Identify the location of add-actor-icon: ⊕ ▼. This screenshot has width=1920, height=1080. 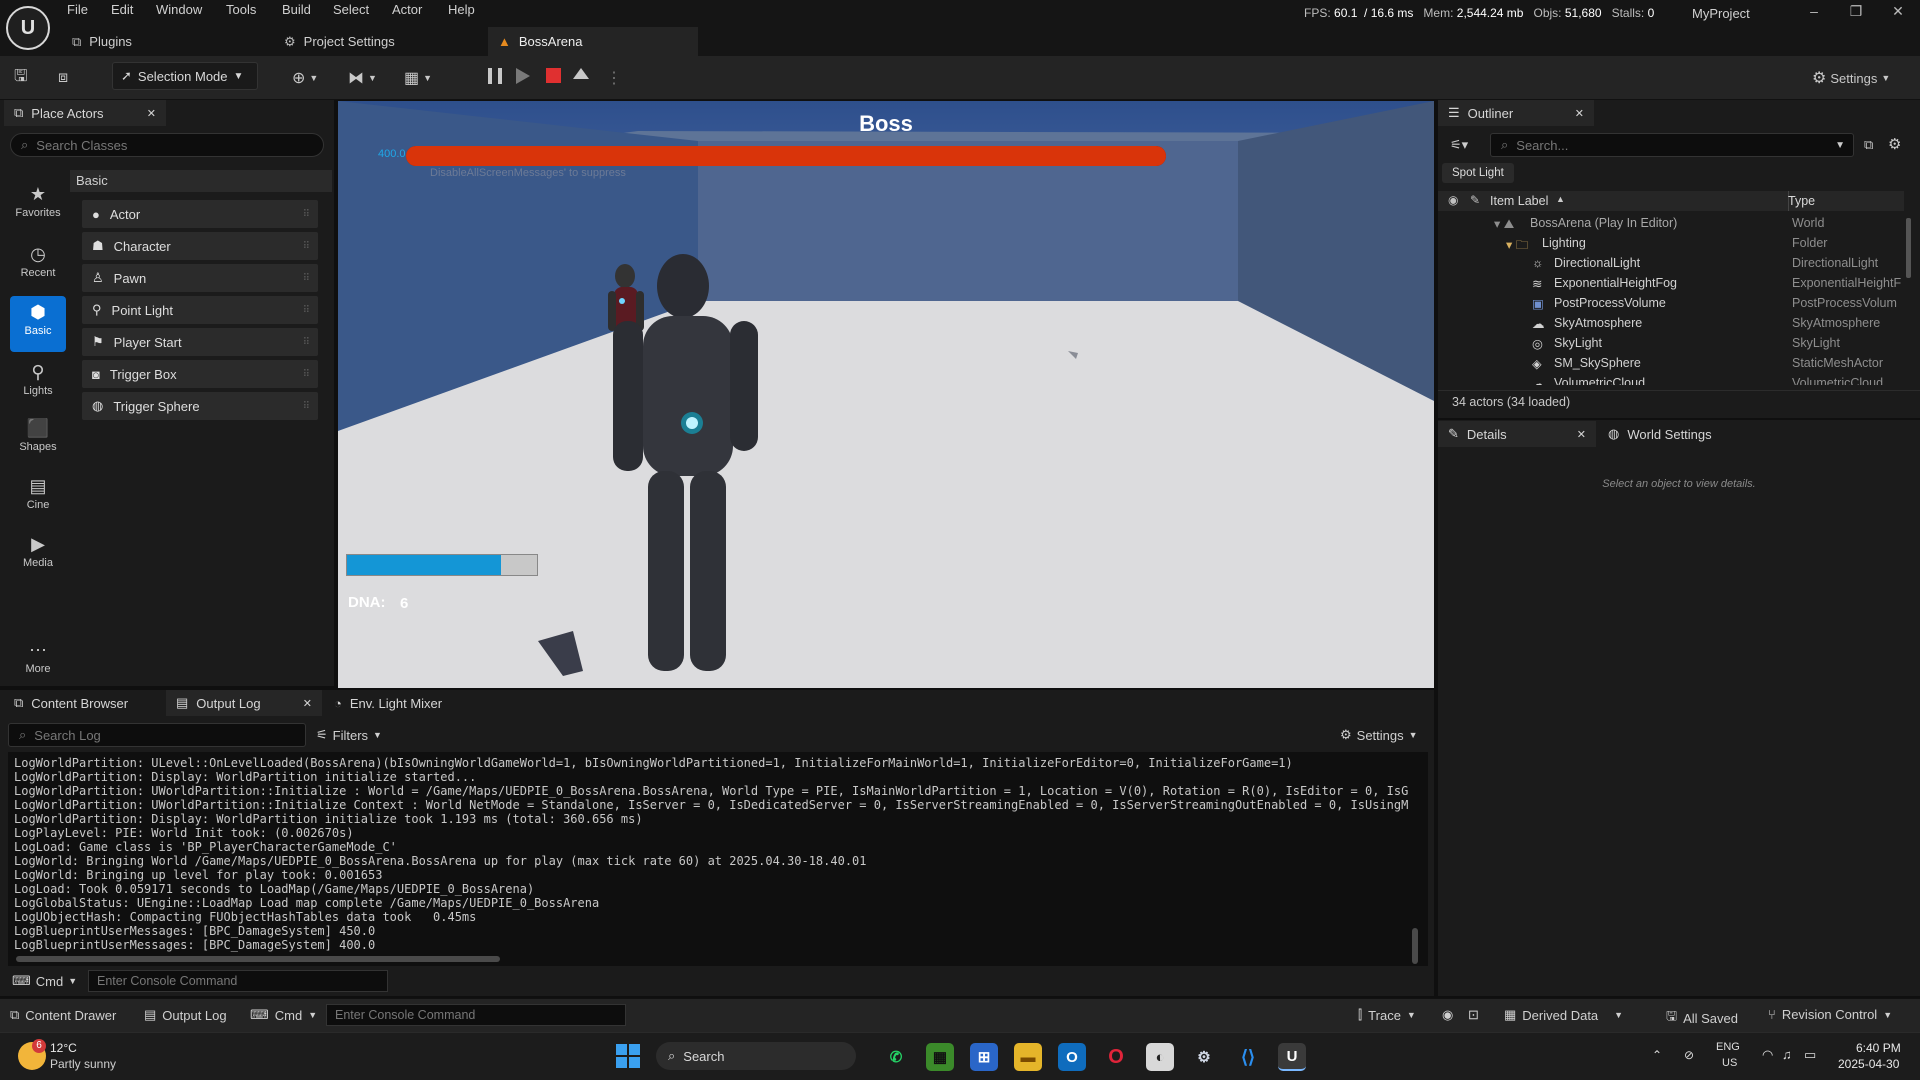
(305, 78).